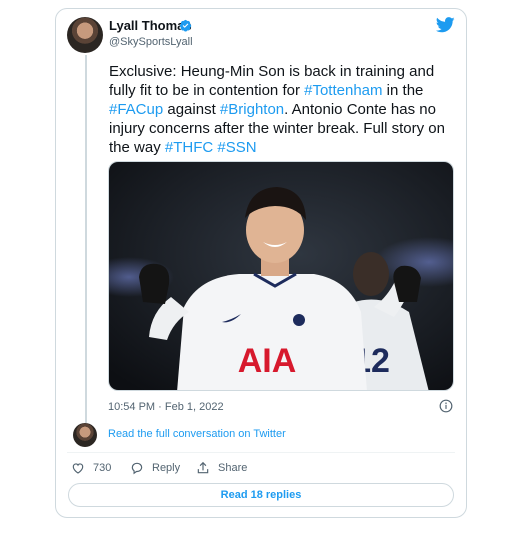 The width and height of the screenshot is (530, 546). Describe the element at coordinates (446, 406) in the screenshot. I see `info-icon` at that location.